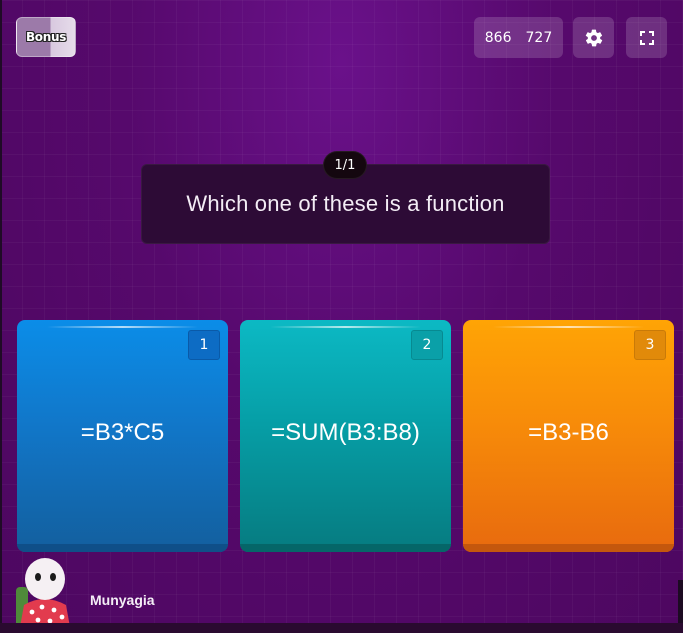  Describe the element at coordinates (44, 592) in the screenshot. I see `player-avatar-icon` at that location.